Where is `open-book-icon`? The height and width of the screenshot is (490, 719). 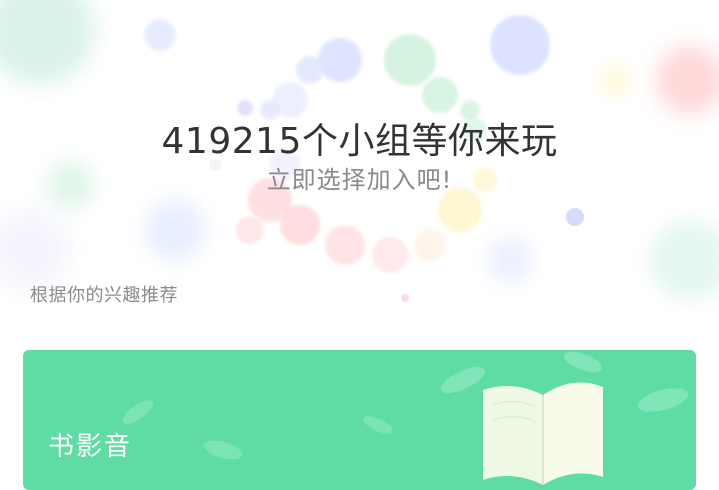
open-book-icon is located at coordinates (543, 433).